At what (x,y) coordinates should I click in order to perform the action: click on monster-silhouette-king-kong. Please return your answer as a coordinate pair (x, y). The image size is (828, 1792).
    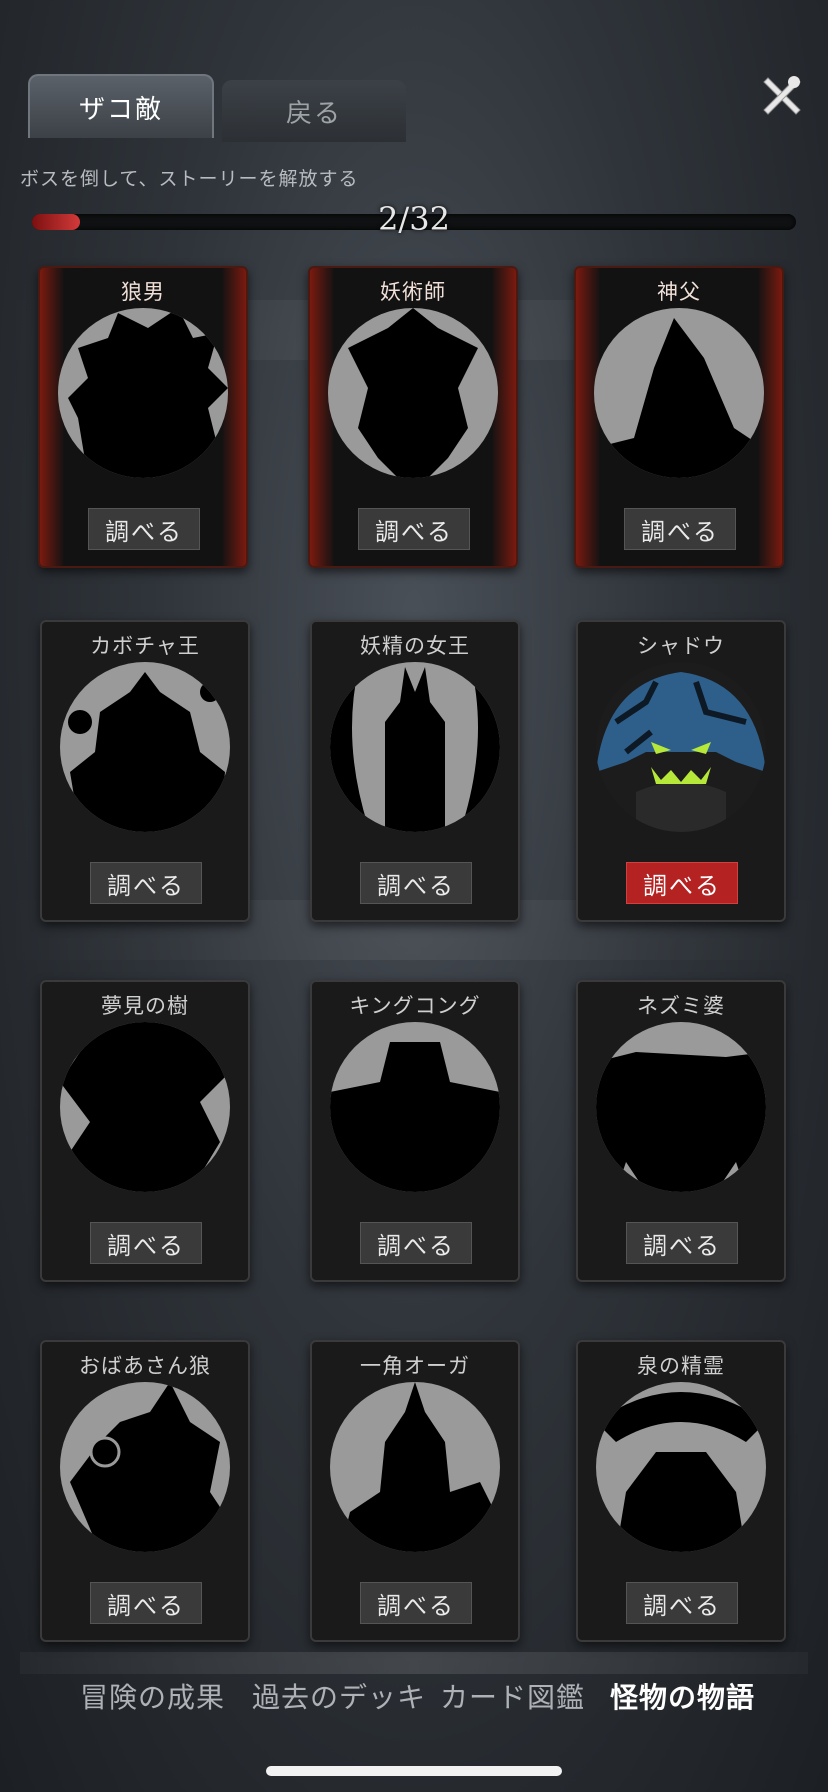
    Looking at the image, I should click on (415, 1107).